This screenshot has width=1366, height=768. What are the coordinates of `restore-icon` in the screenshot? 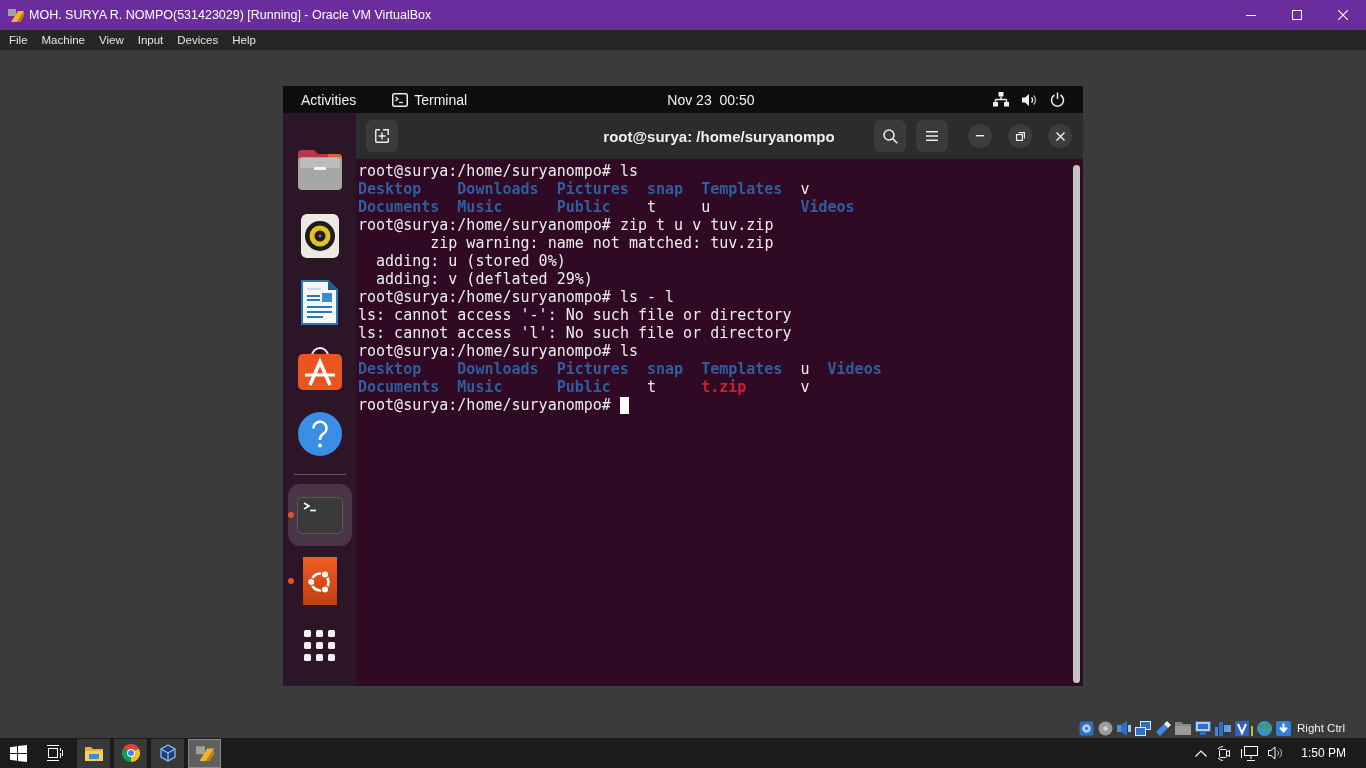 It's located at (1020, 136).